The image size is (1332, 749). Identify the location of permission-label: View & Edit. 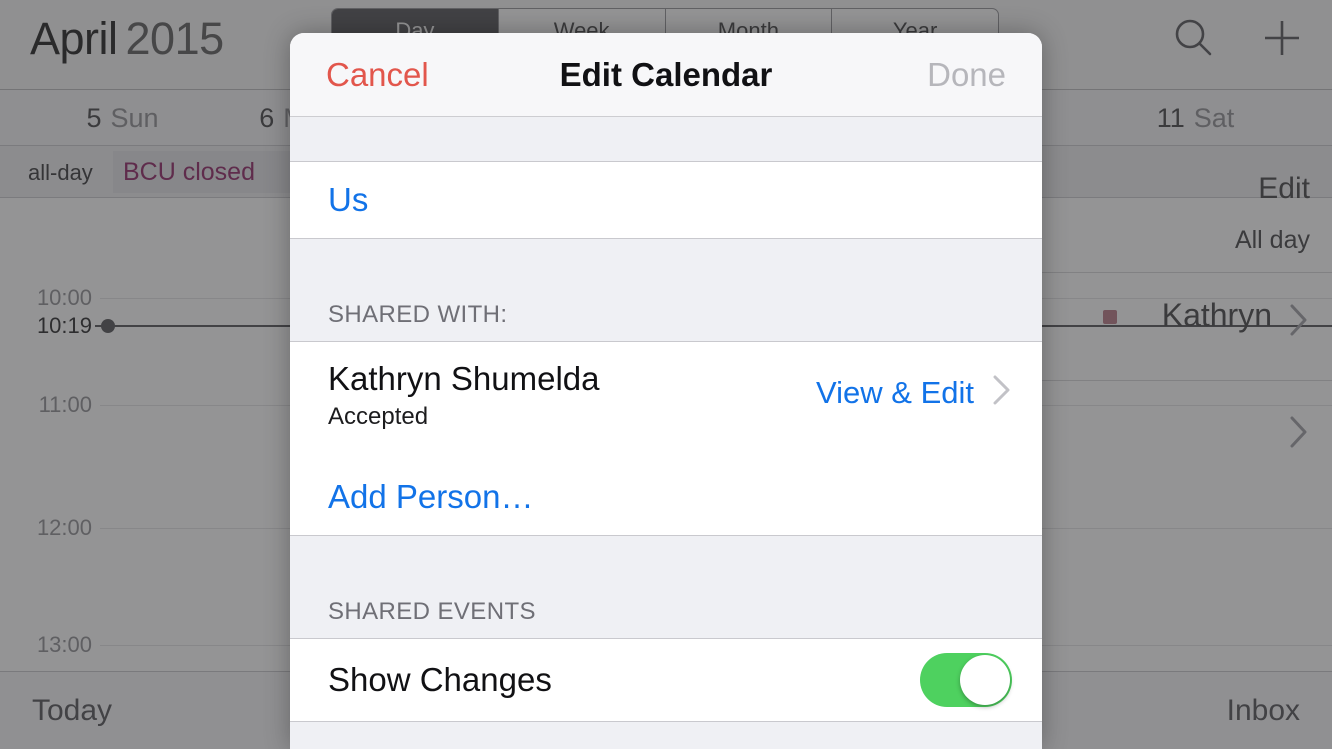
(895, 392).